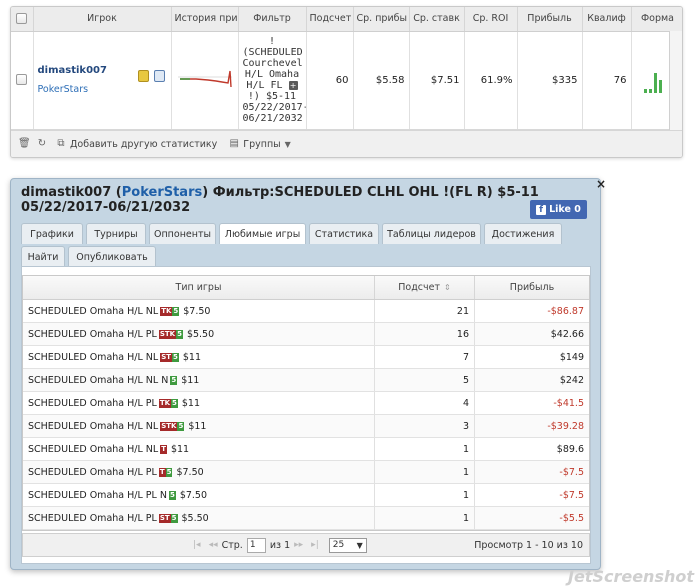  I want to click on tab-favorite-games: Любимые игры, so click(262, 233).